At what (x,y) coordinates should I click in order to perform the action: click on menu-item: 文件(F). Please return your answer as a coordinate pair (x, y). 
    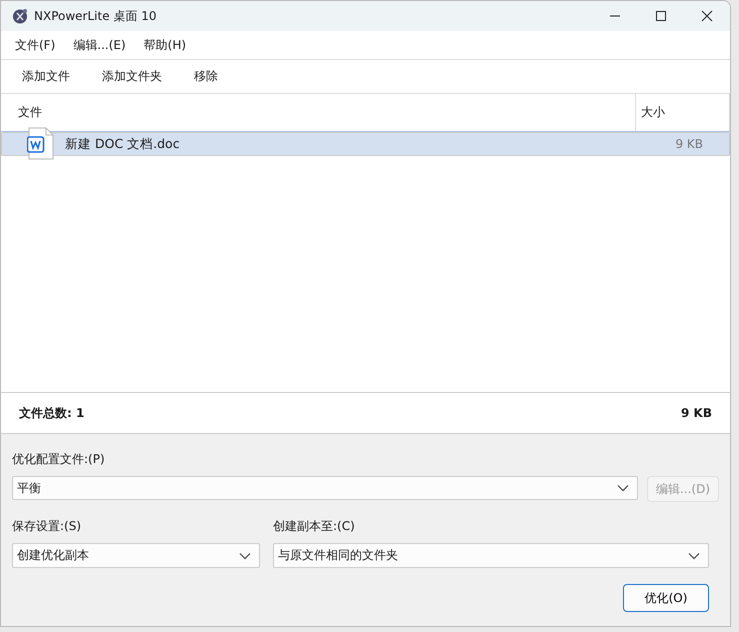
    Looking at the image, I should click on (35, 45).